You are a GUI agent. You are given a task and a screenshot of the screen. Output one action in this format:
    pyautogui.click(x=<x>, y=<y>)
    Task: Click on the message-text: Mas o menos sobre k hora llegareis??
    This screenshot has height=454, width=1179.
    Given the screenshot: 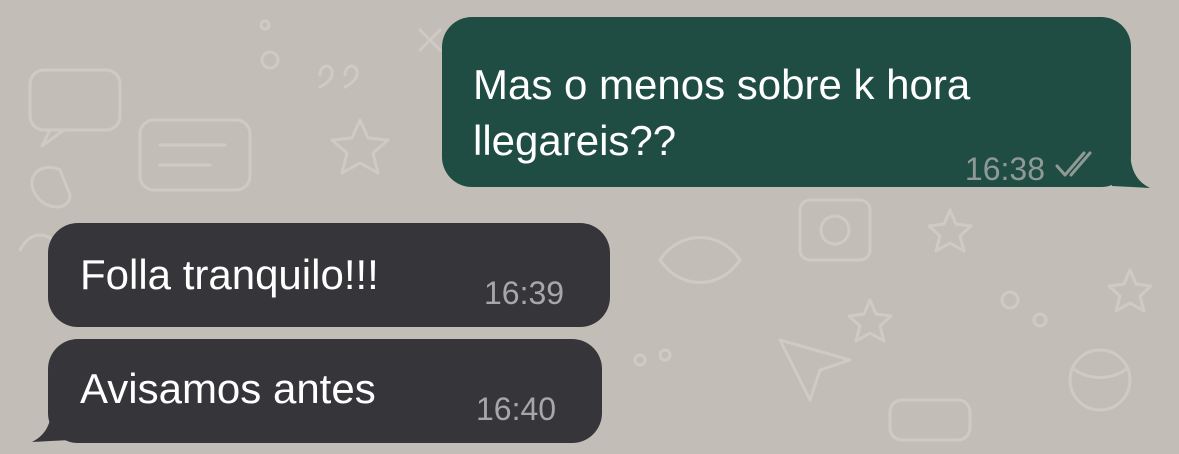 What is the action you would take?
    pyautogui.click(x=722, y=112)
    